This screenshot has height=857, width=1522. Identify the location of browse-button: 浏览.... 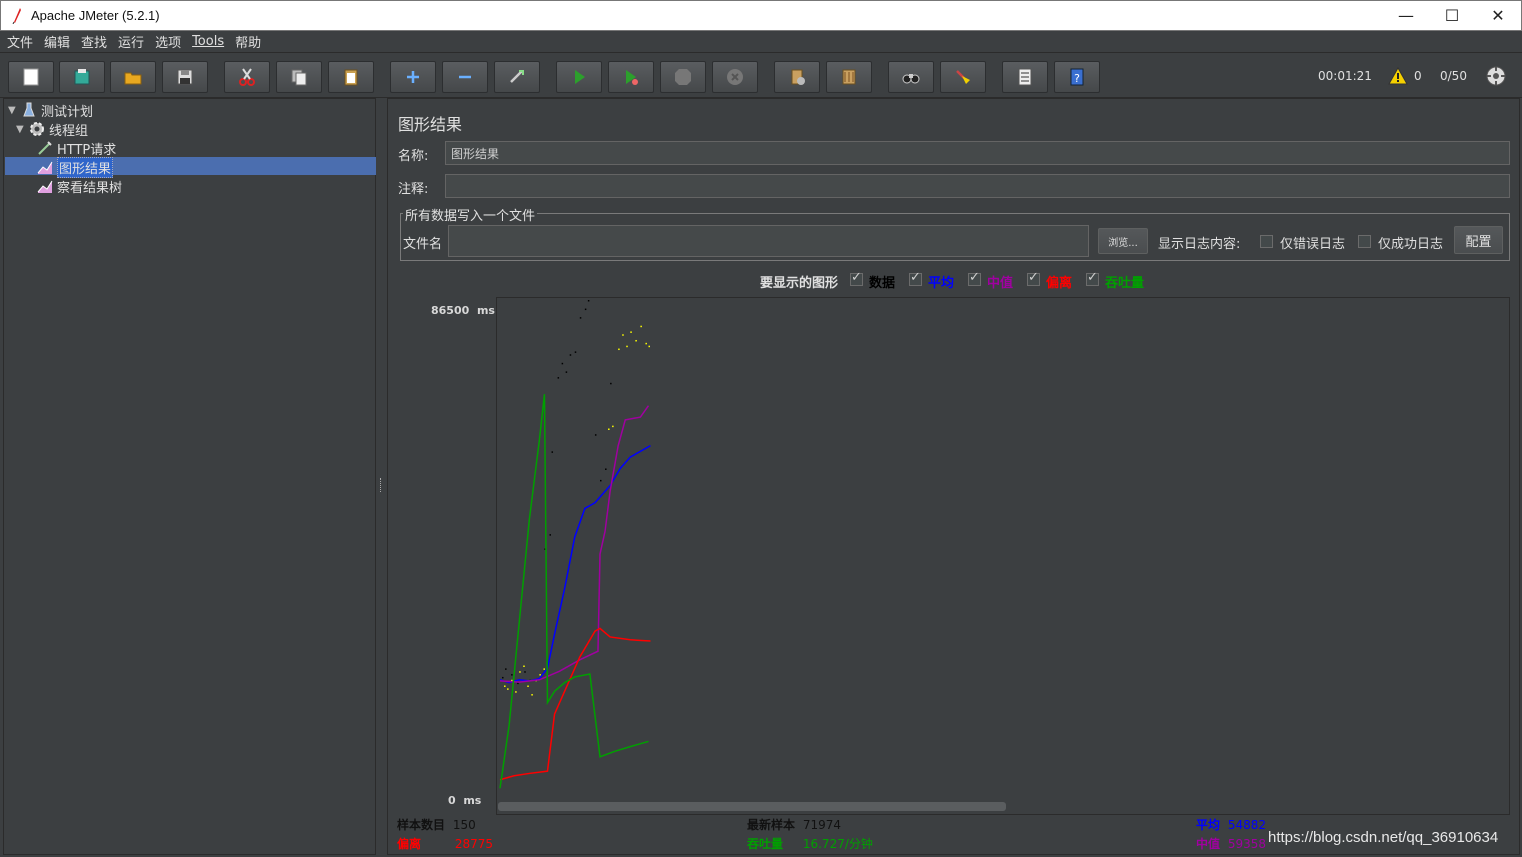
(1123, 241).